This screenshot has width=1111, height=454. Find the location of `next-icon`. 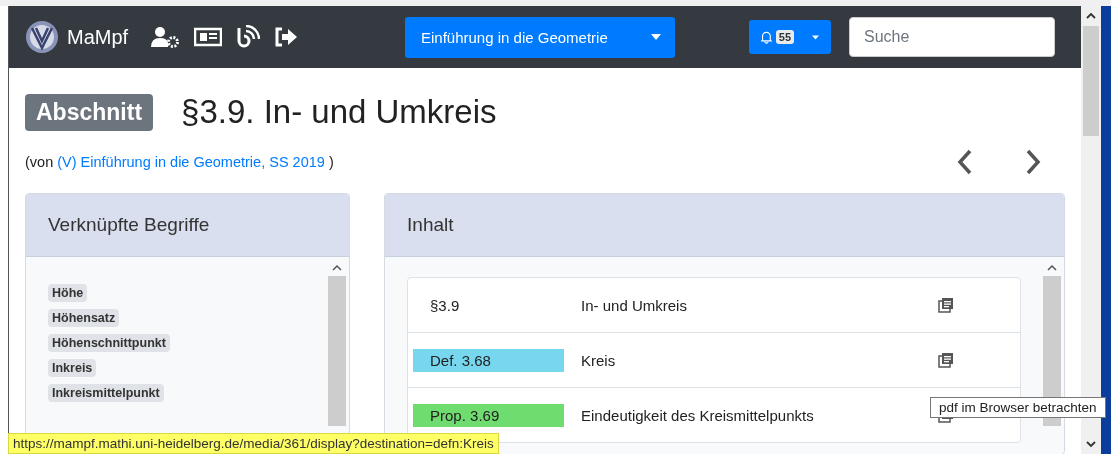

next-icon is located at coordinates (1033, 162).